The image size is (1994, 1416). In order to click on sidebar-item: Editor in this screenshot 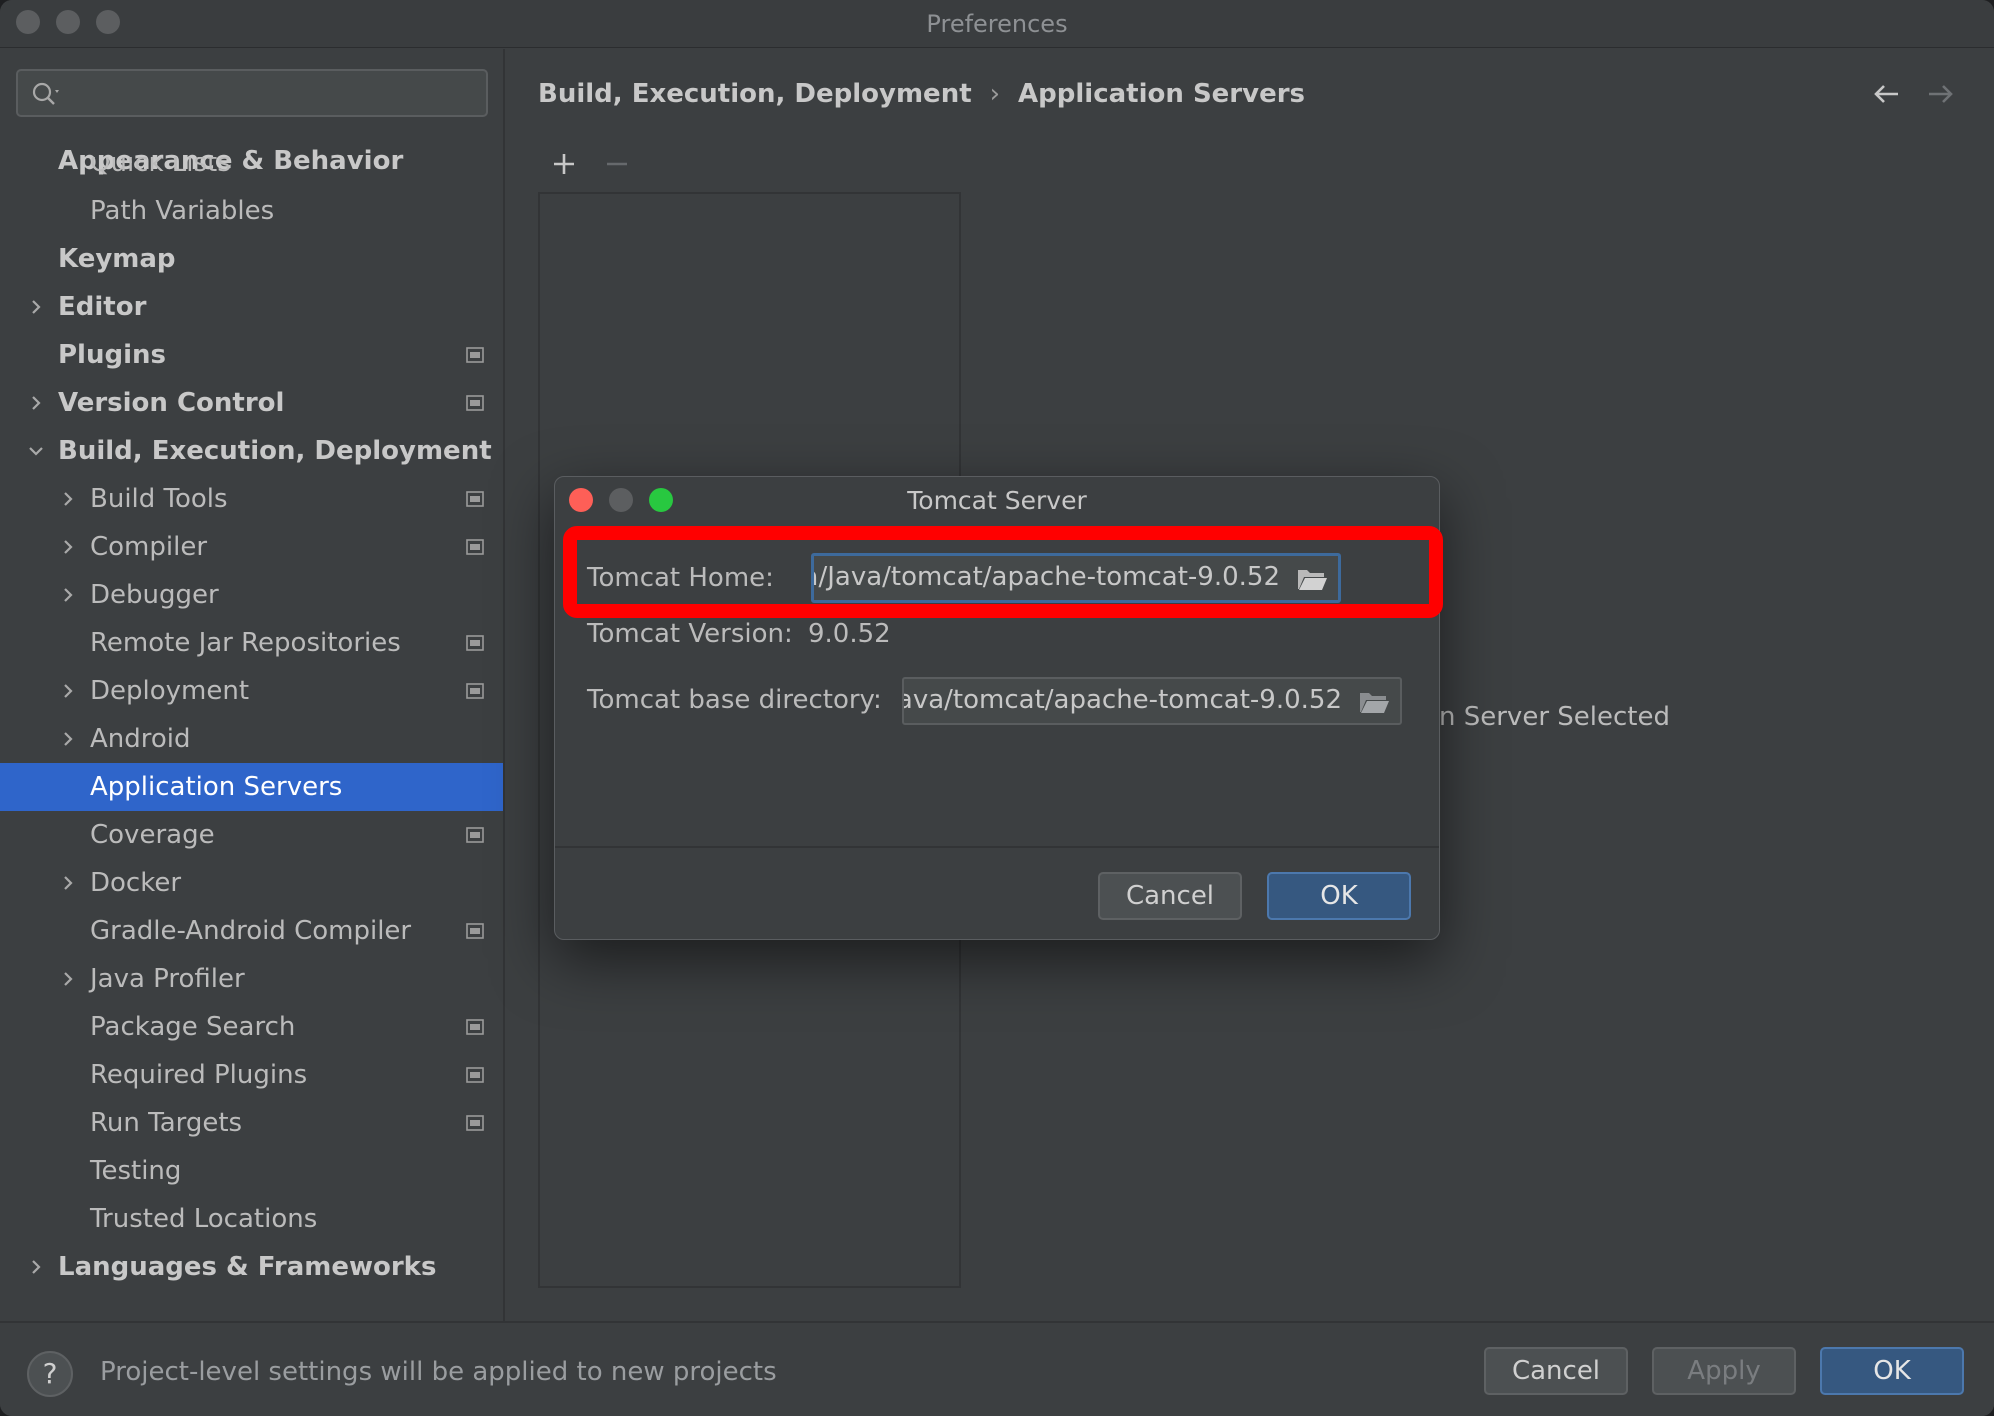, I will do `click(251, 307)`.